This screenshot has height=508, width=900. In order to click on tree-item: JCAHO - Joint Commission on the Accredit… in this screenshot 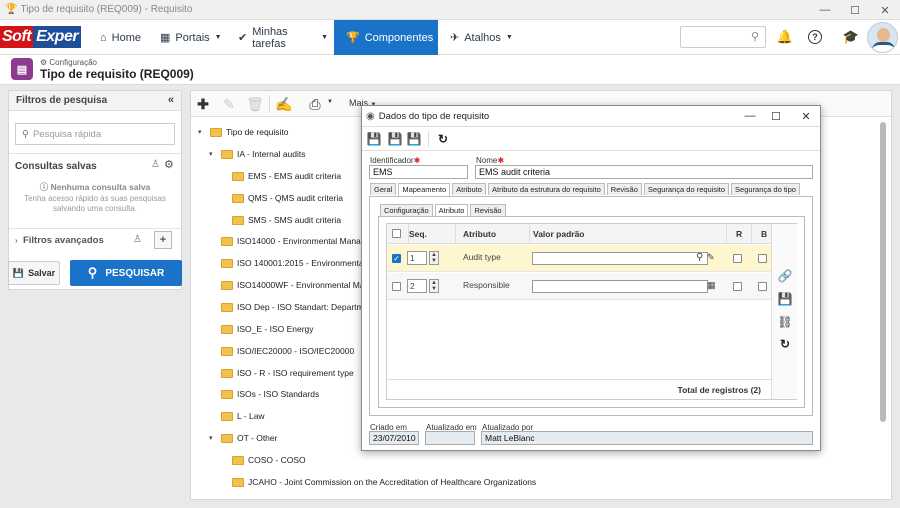, I will do `click(384, 482)`.